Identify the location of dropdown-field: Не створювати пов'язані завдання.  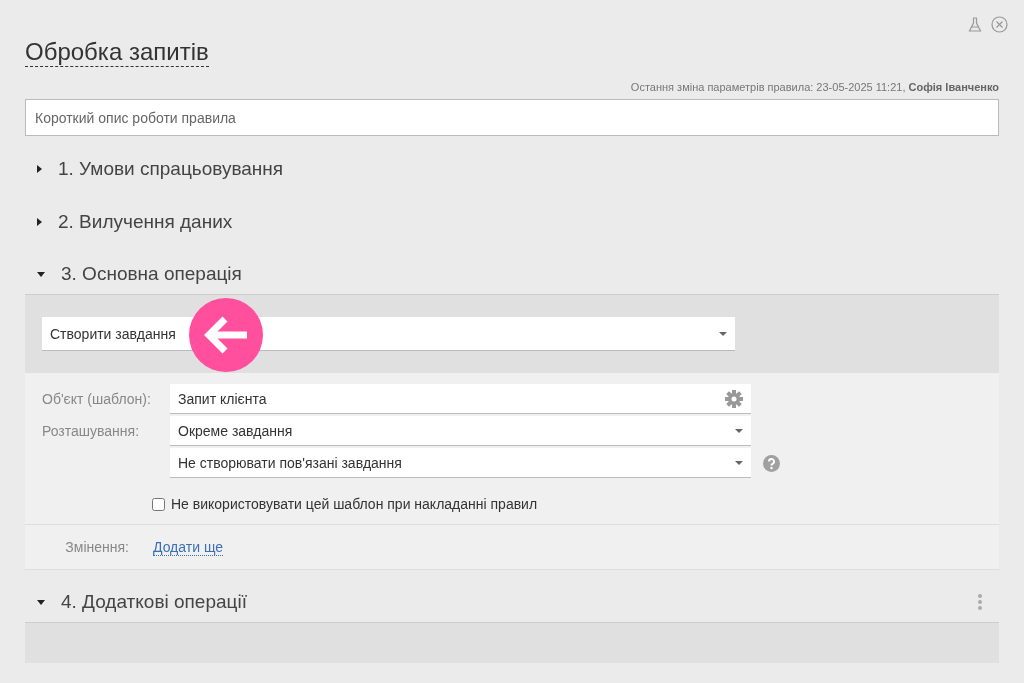
(460, 463).